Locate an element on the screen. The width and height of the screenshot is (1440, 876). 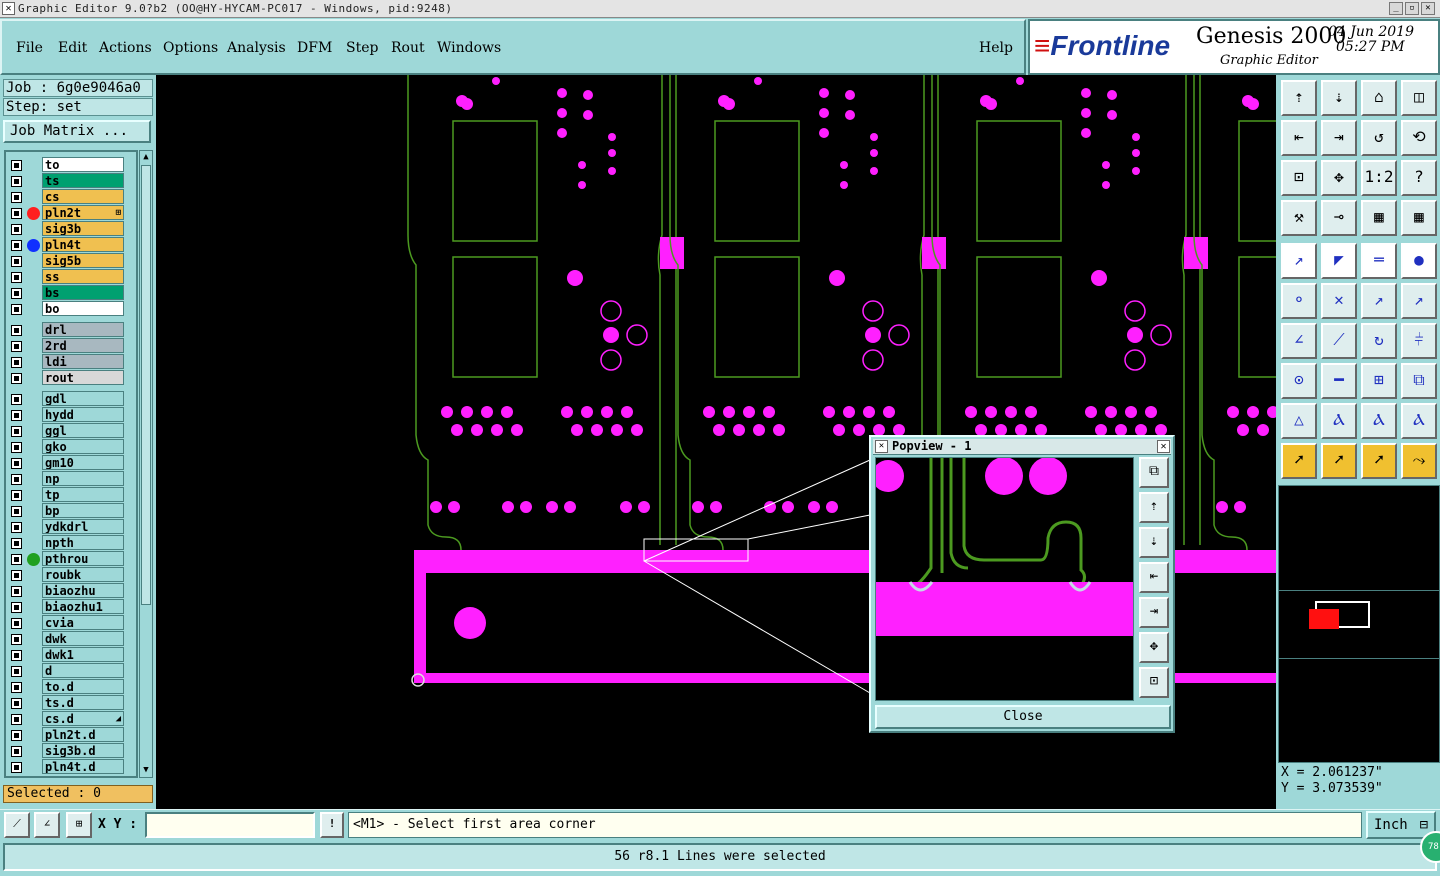
menu-step: Step is located at coordinates (362, 48).